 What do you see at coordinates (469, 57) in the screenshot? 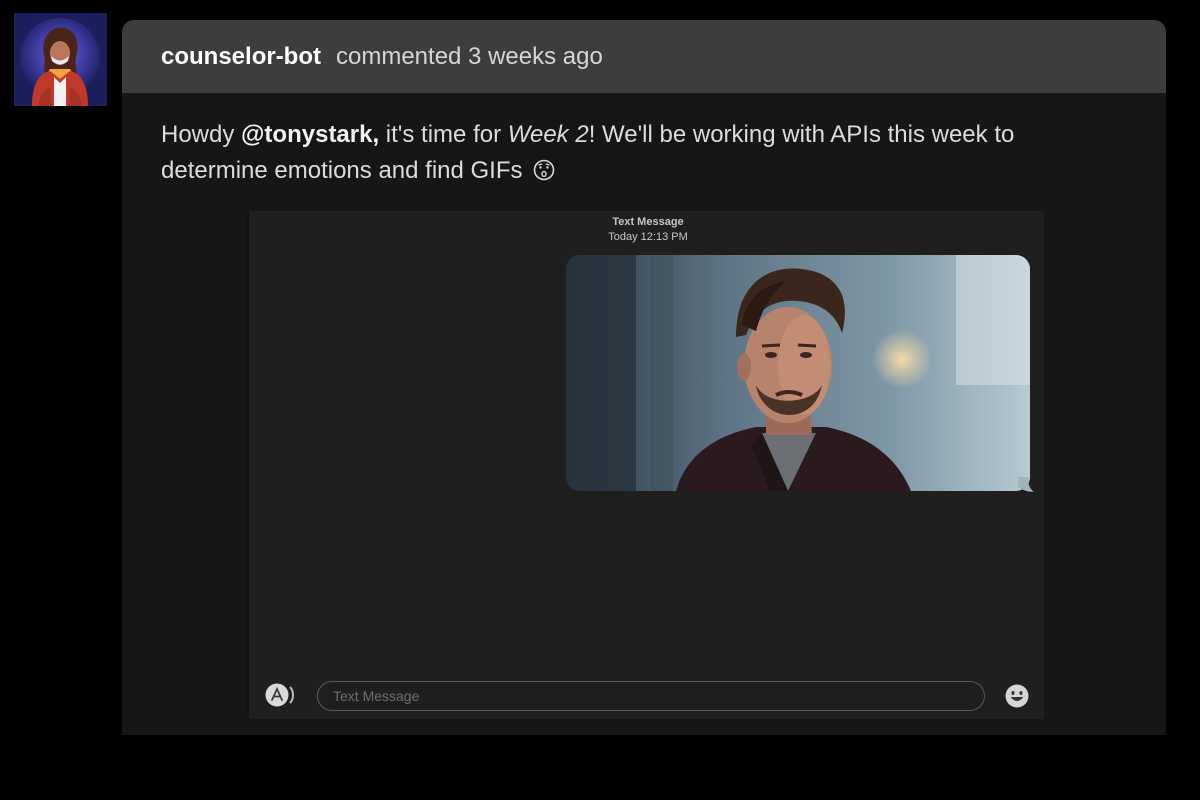
I see `comment-timestamp: commented 3 weeks ago` at bounding box center [469, 57].